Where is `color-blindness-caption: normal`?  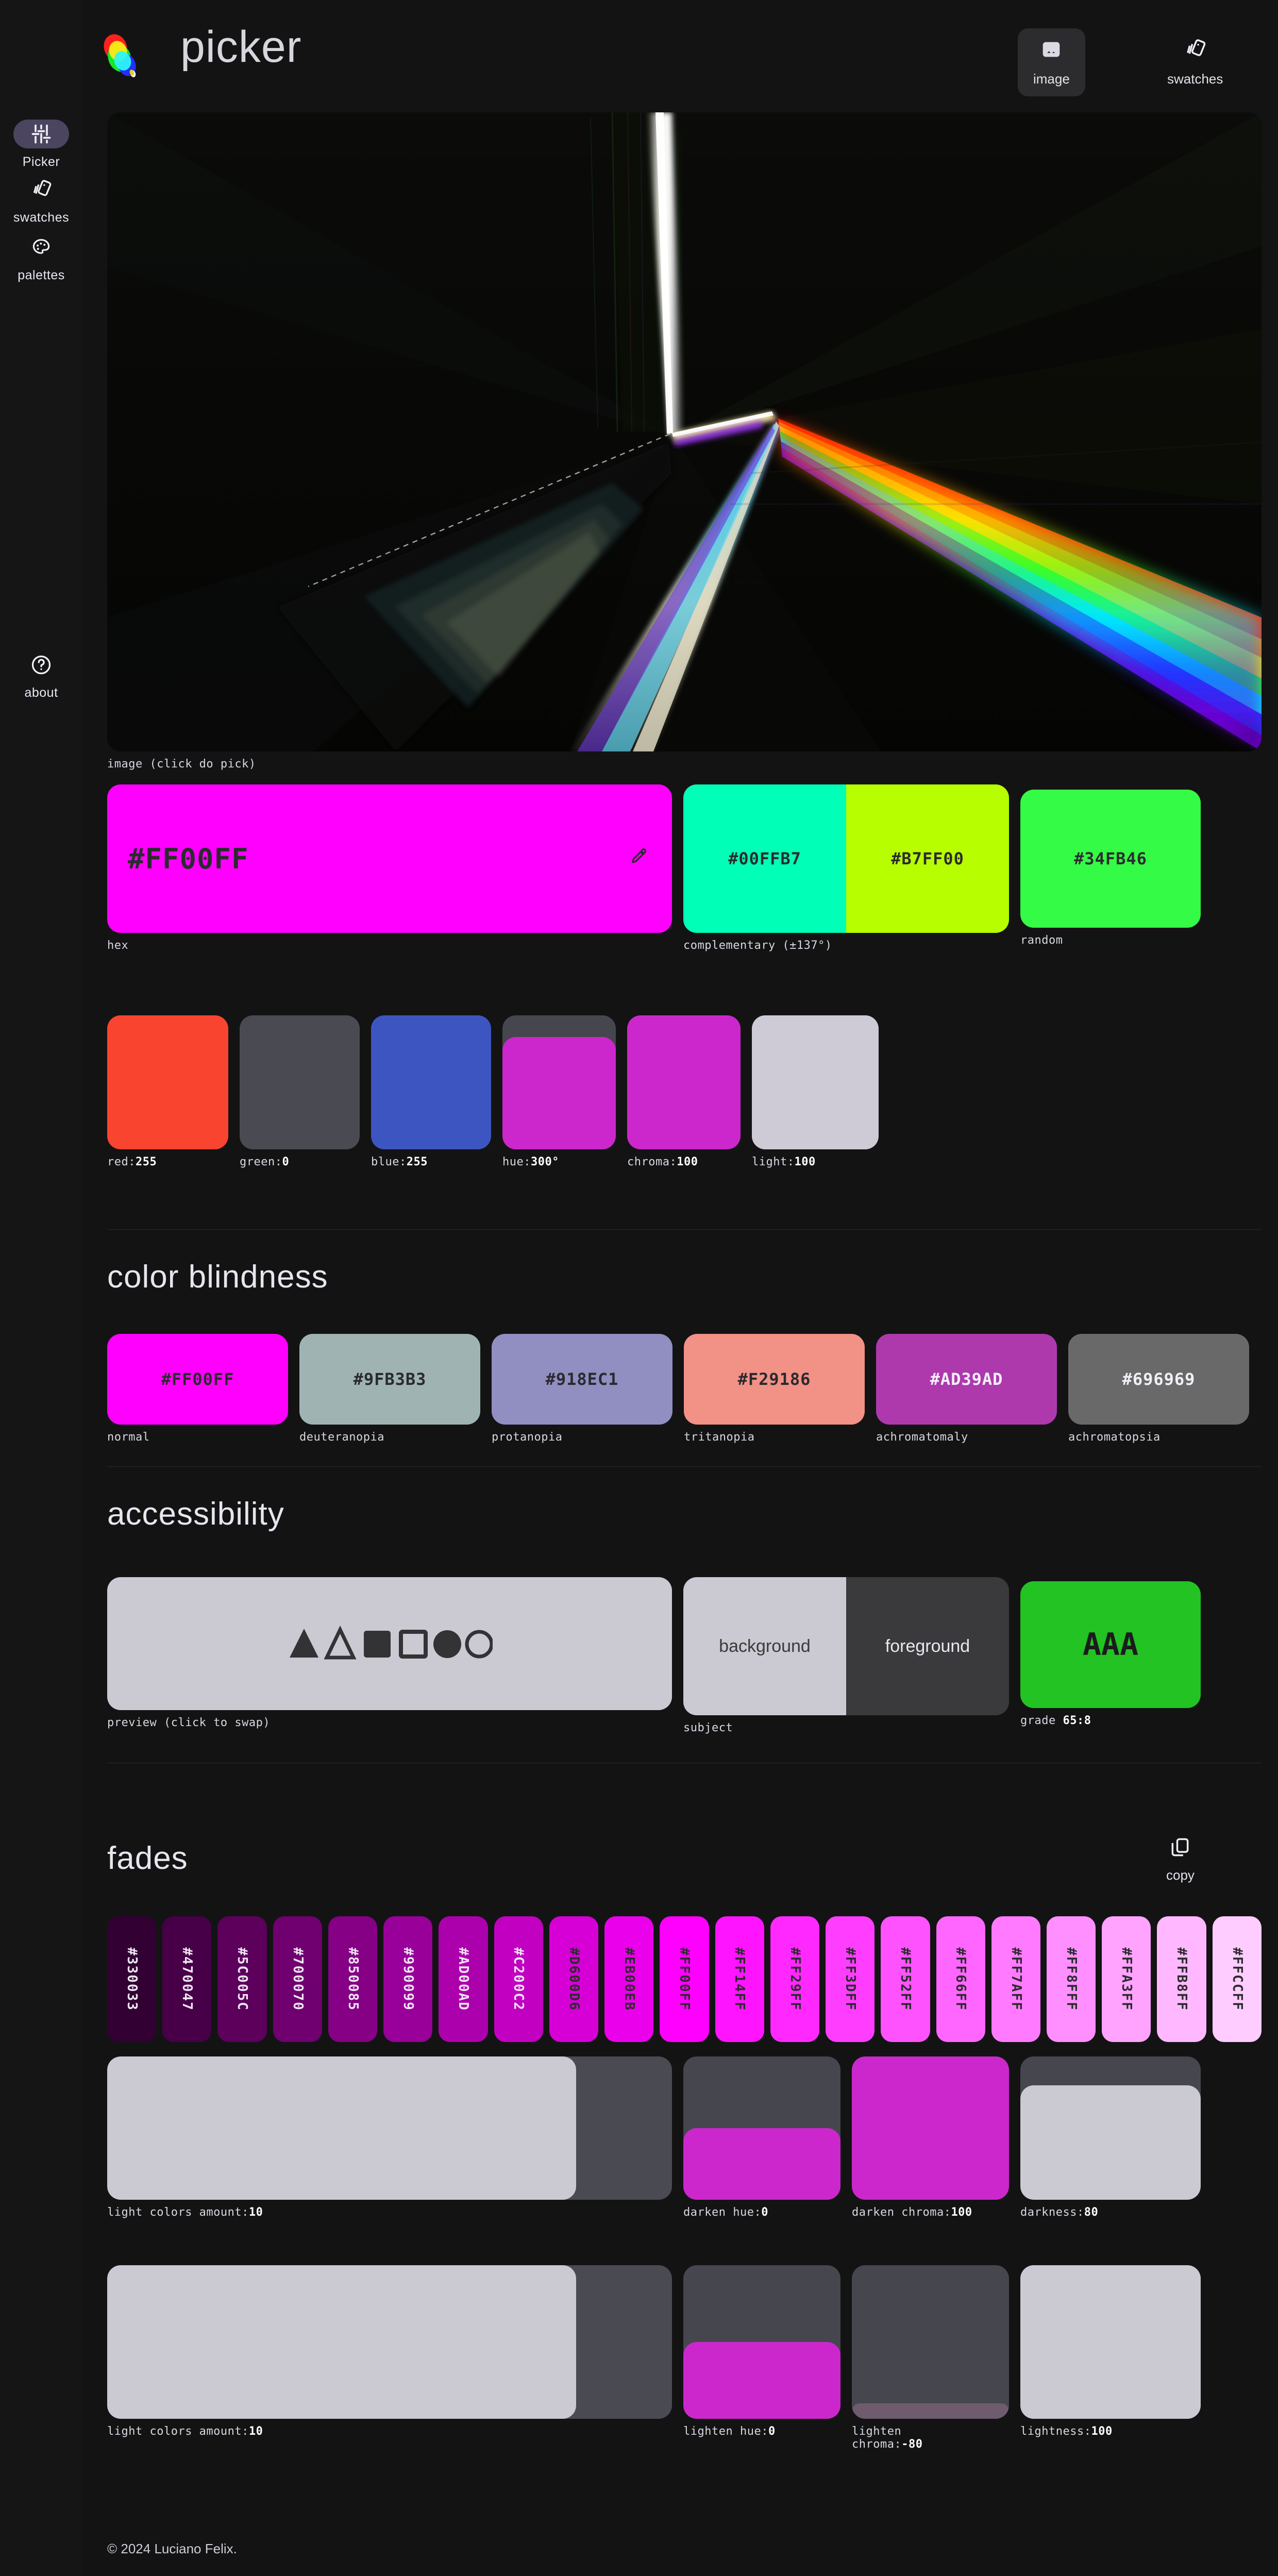 color-blindness-caption: normal is located at coordinates (129, 1437).